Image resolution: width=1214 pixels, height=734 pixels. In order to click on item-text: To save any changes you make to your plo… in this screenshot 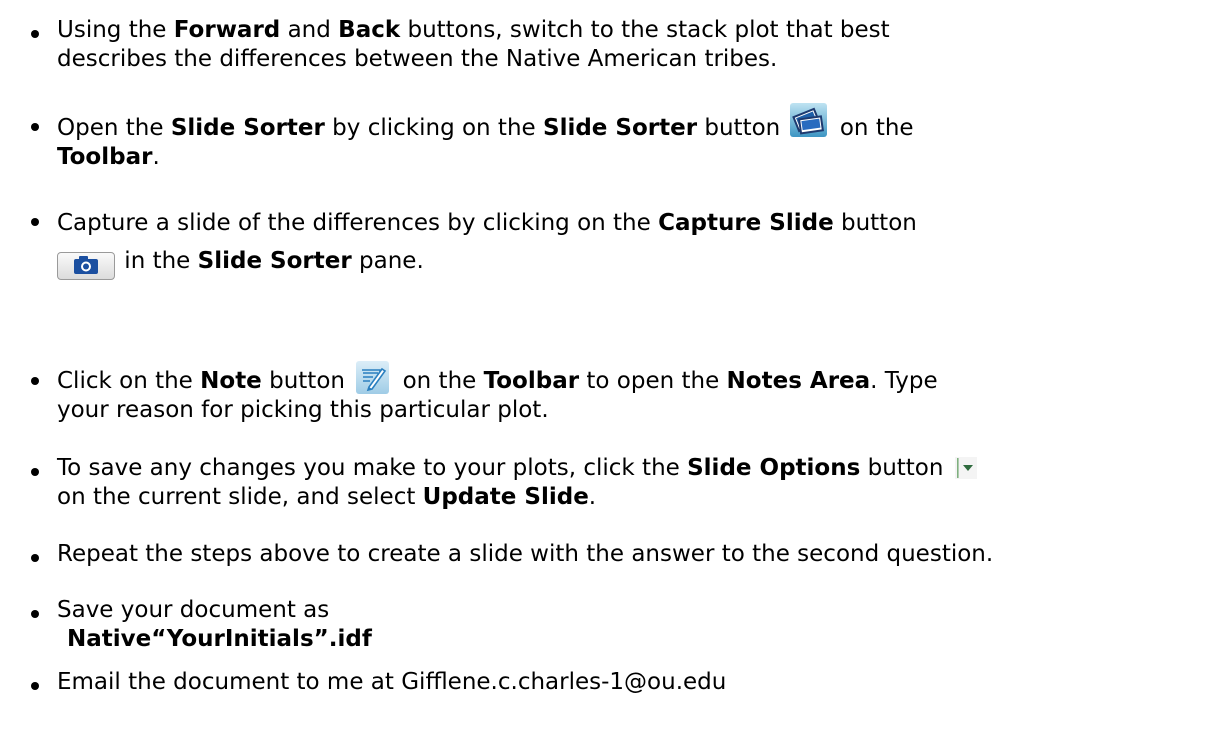, I will do `click(632, 483)`.